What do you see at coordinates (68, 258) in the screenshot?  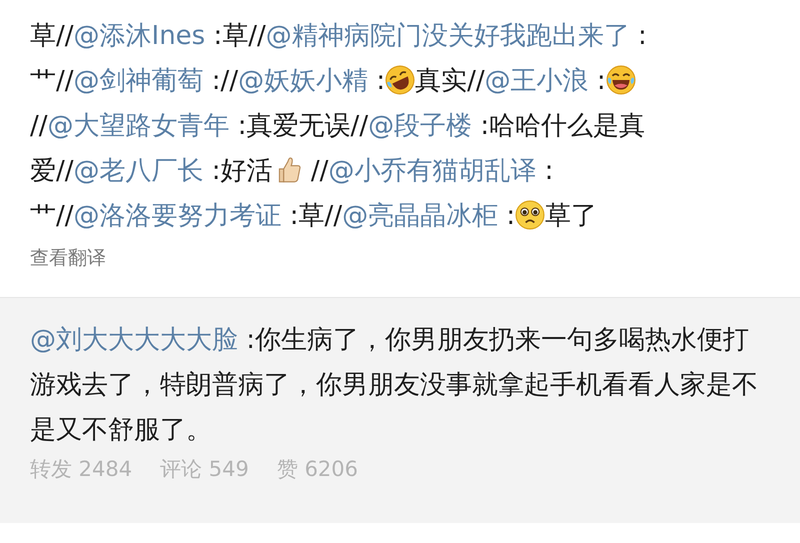 I see `translate-link: 查看翻译` at bounding box center [68, 258].